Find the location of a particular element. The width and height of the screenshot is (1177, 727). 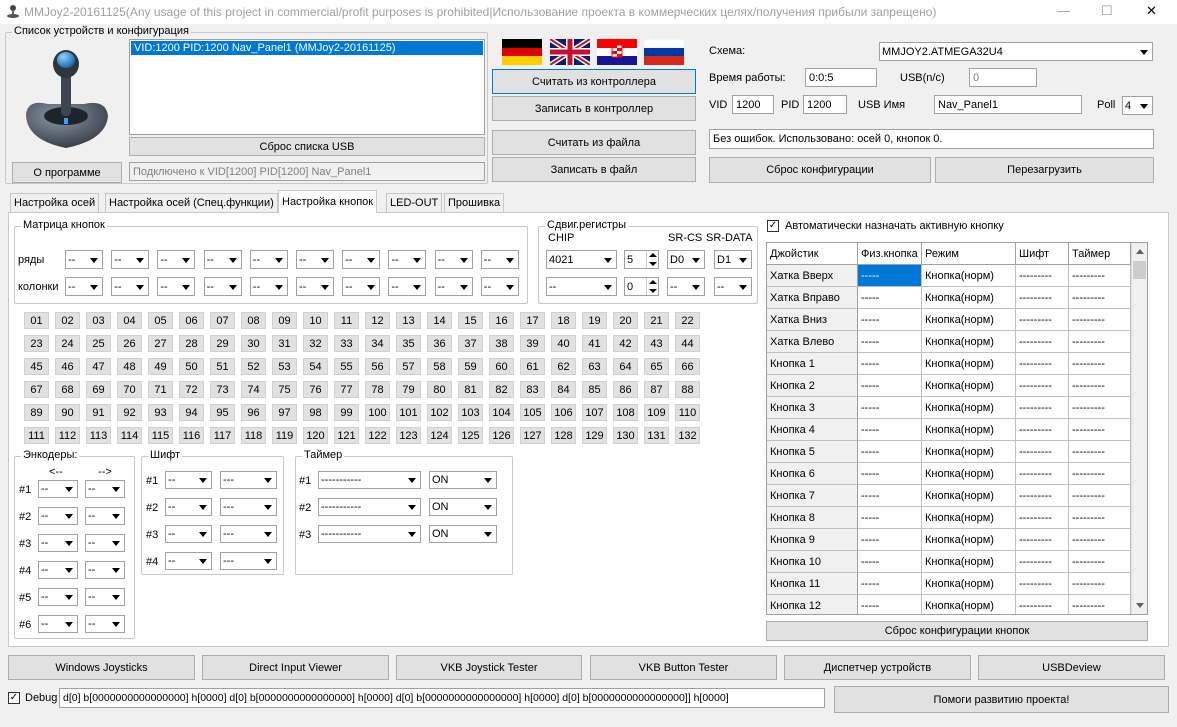

button-cell: 48 is located at coordinates (129, 366).